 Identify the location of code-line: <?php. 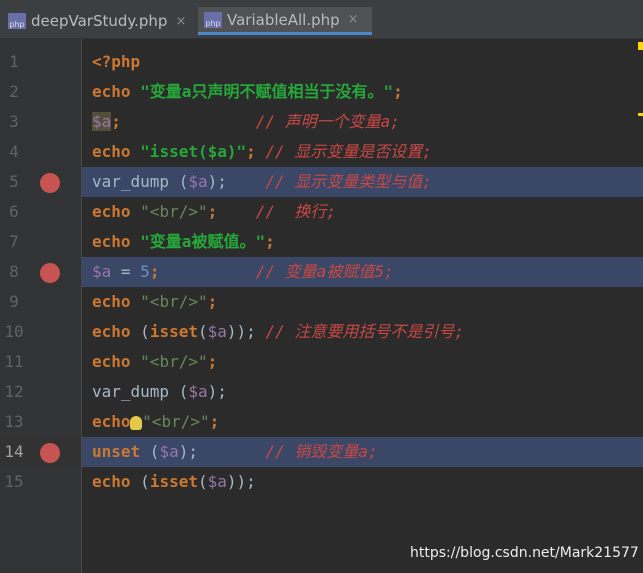
(362, 62).